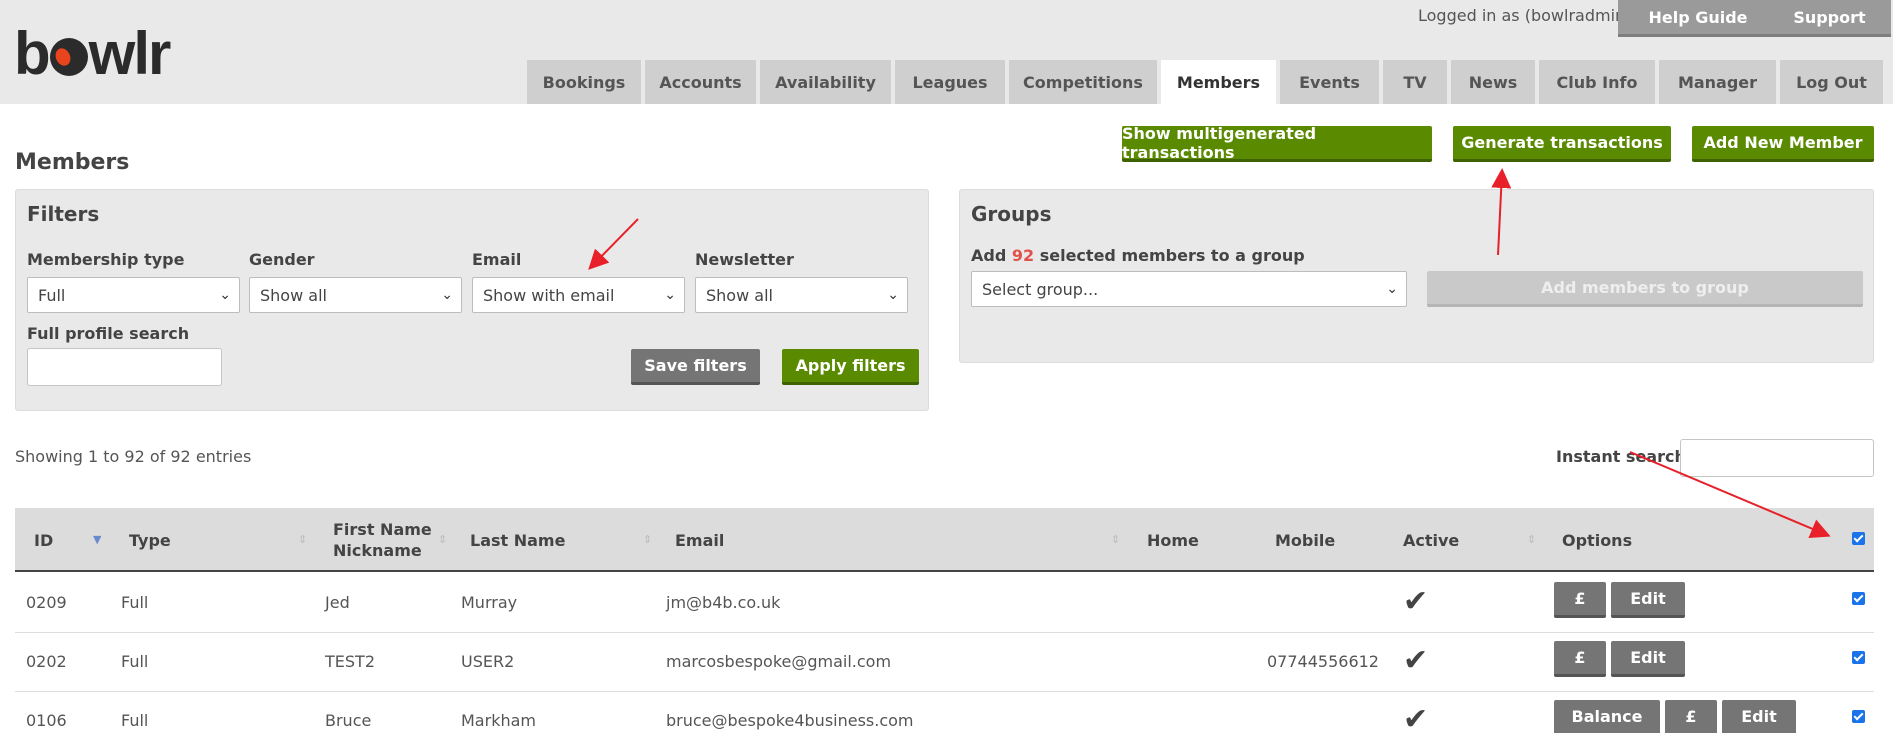 This screenshot has height=733, width=1893. Describe the element at coordinates (355, 295) in the screenshot. I see `gender-select: Show all ⌄` at that location.